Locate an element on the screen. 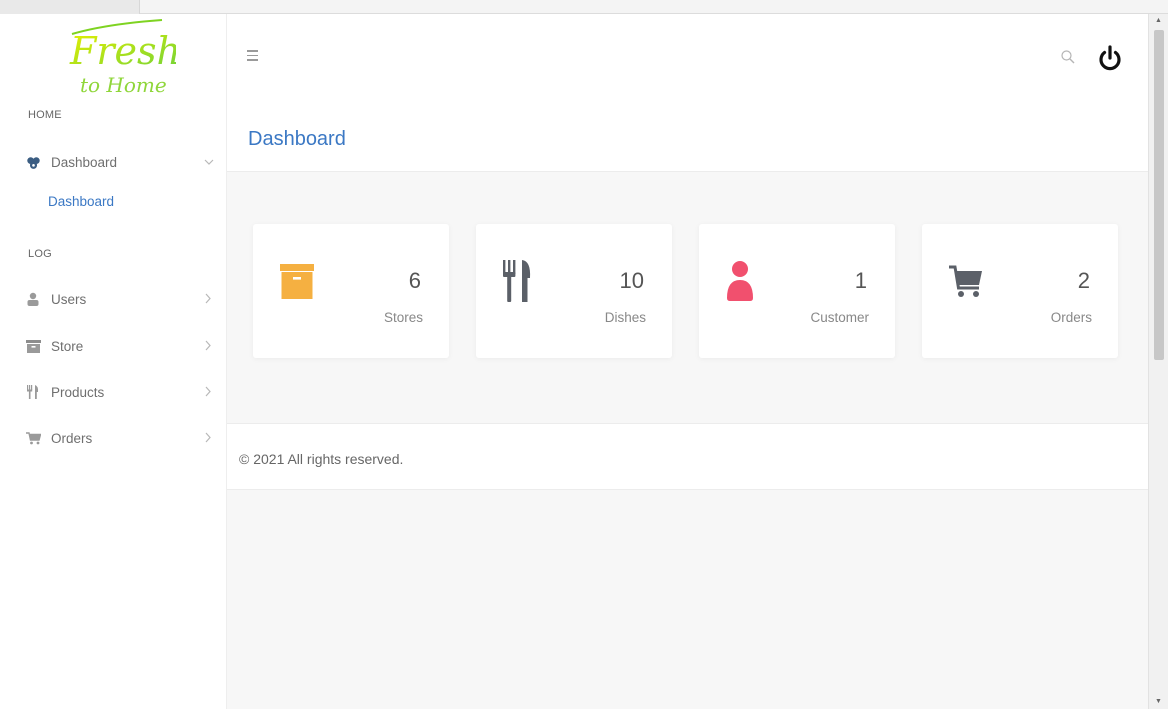 This screenshot has width=1168, height=709. chevron-down-icon is located at coordinates (209, 162).